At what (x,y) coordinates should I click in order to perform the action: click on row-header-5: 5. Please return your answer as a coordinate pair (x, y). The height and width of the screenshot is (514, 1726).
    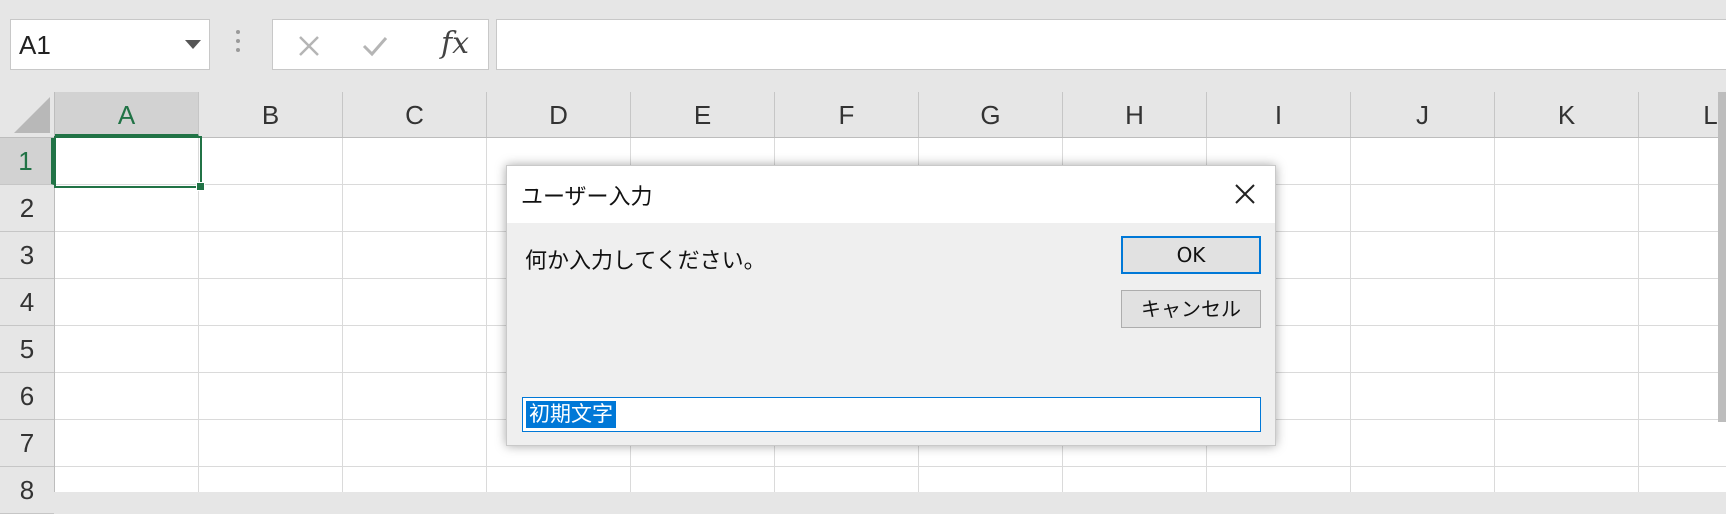
    Looking at the image, I should click on (27, 349).